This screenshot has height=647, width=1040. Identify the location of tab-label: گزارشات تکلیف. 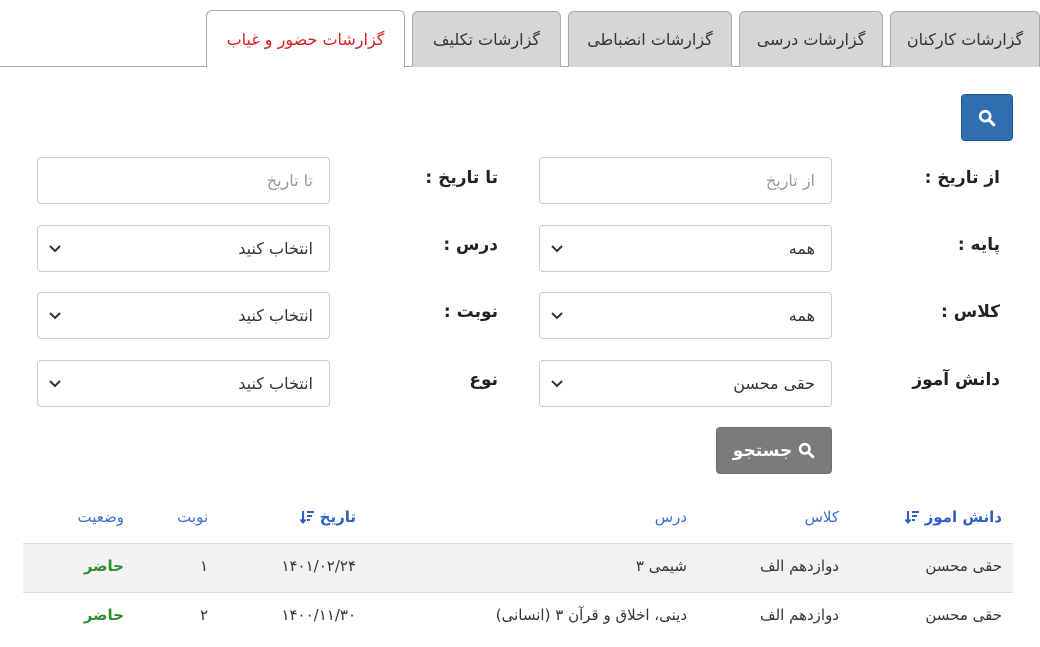
(486, 39).